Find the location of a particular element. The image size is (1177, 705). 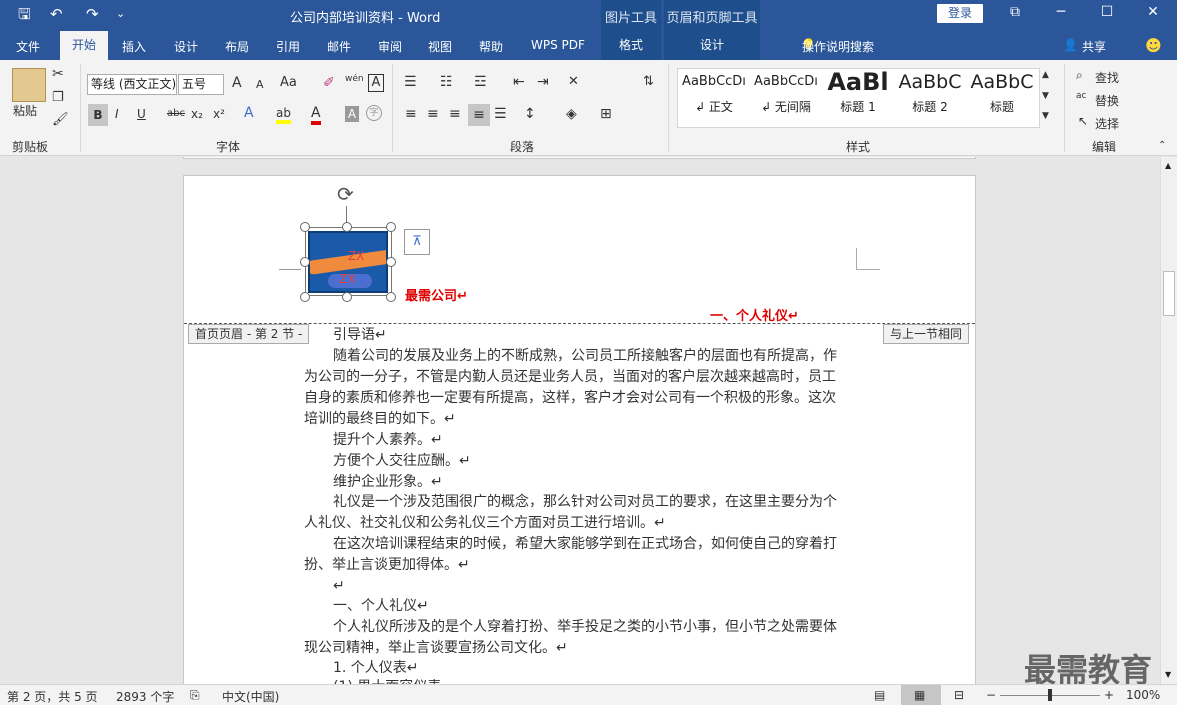

zoom-level: 100% is located at coordinates (1143, 695).